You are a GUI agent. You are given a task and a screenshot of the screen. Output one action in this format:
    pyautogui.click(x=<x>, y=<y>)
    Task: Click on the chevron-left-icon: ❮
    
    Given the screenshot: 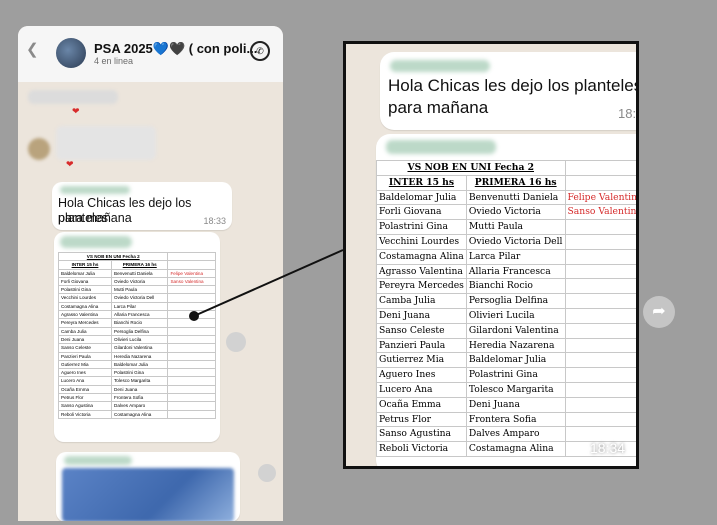 What is the action you would take?
    pyautogui.click(x=32, y=49)
    